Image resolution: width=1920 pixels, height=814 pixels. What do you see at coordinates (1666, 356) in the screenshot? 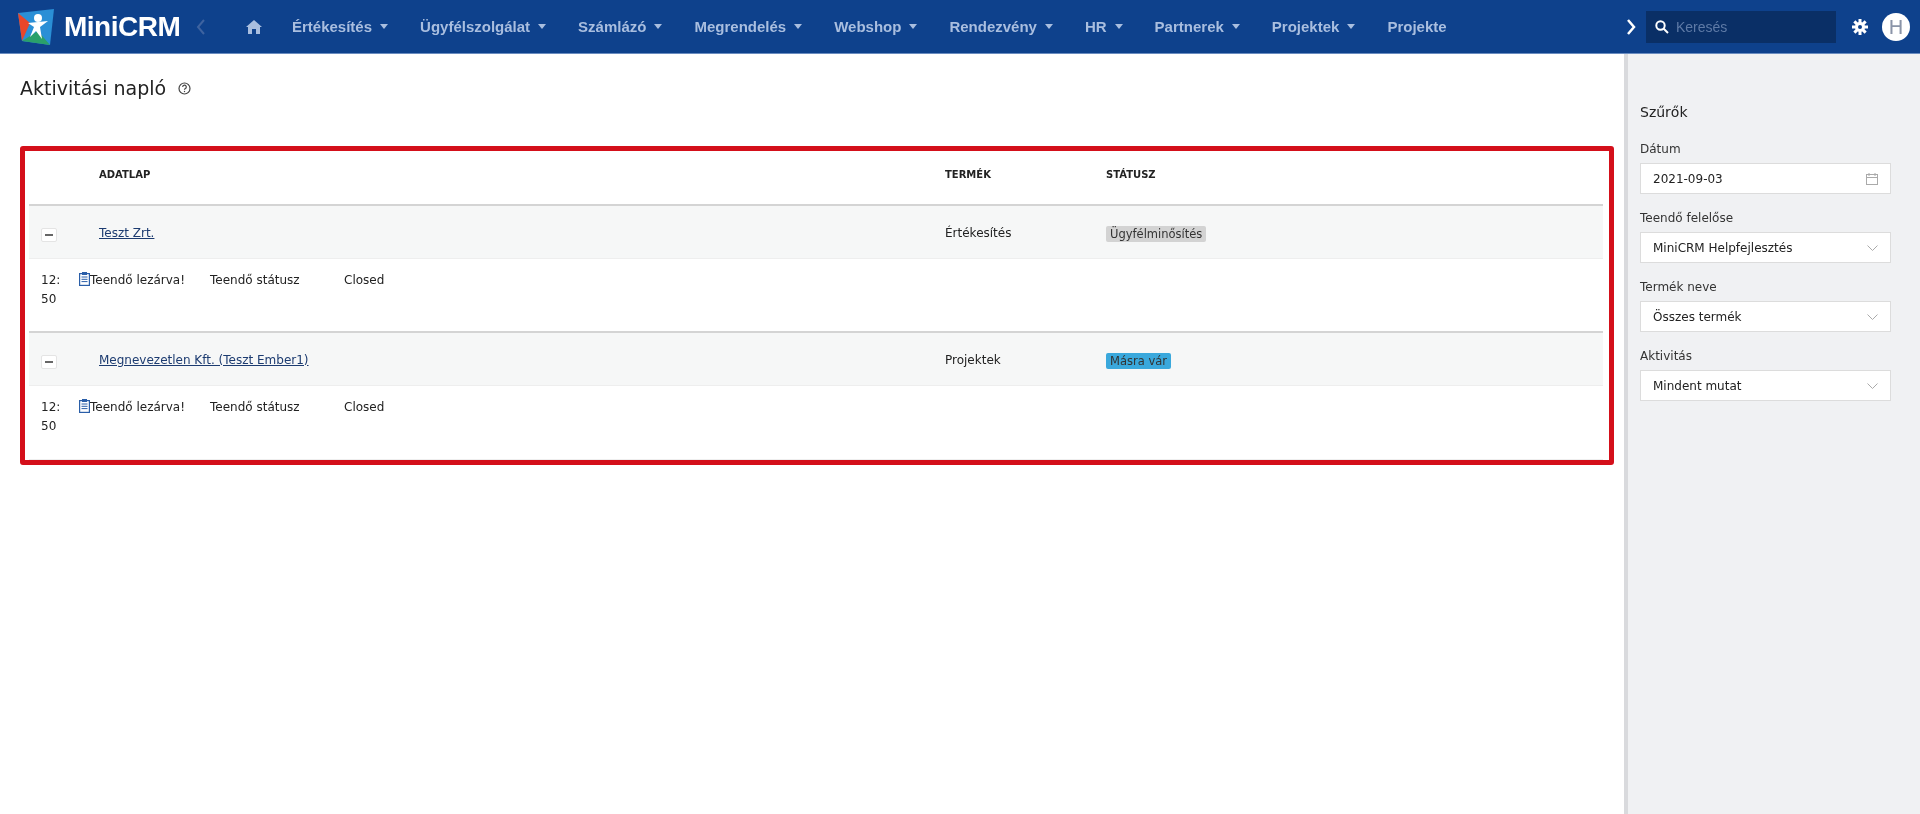
I see `field-label: Aktivitás` at bounding box center [1666, 356].